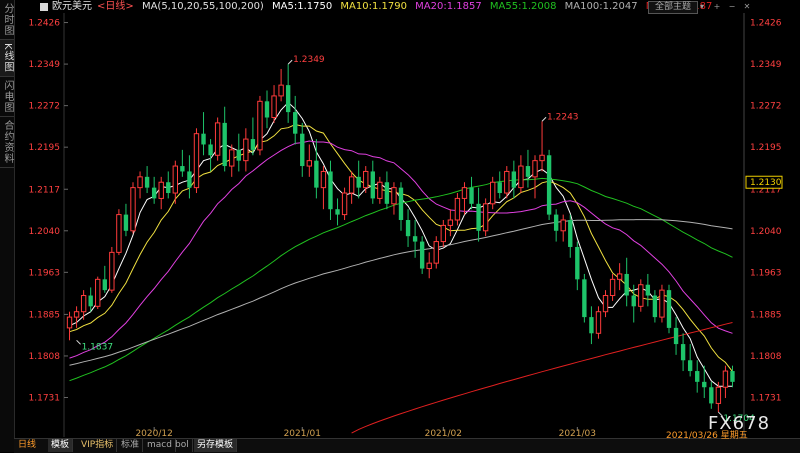 This screenshot has height=453, width=800. Describe the element at coordinates (766, 107) in the screenshot. I see `y-tick-label-right: 1.2272` at that location.